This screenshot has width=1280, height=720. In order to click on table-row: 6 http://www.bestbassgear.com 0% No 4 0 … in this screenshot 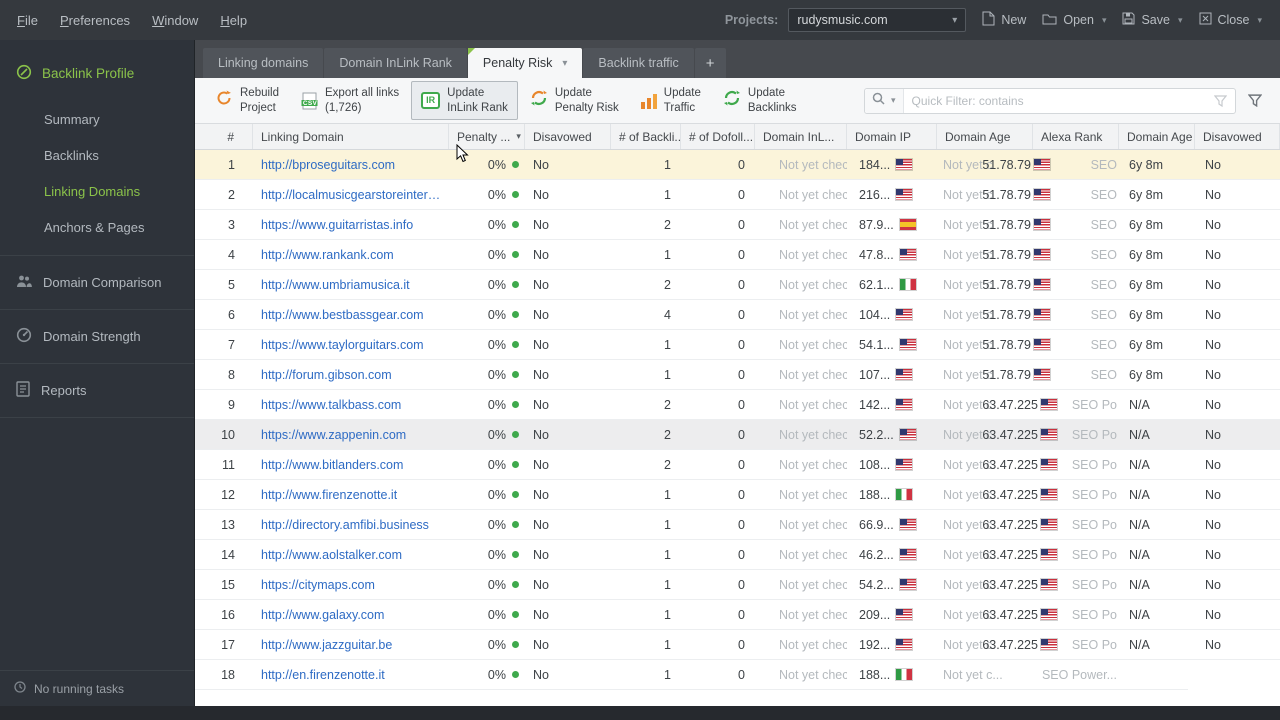, I will do `click(737, 315)`.